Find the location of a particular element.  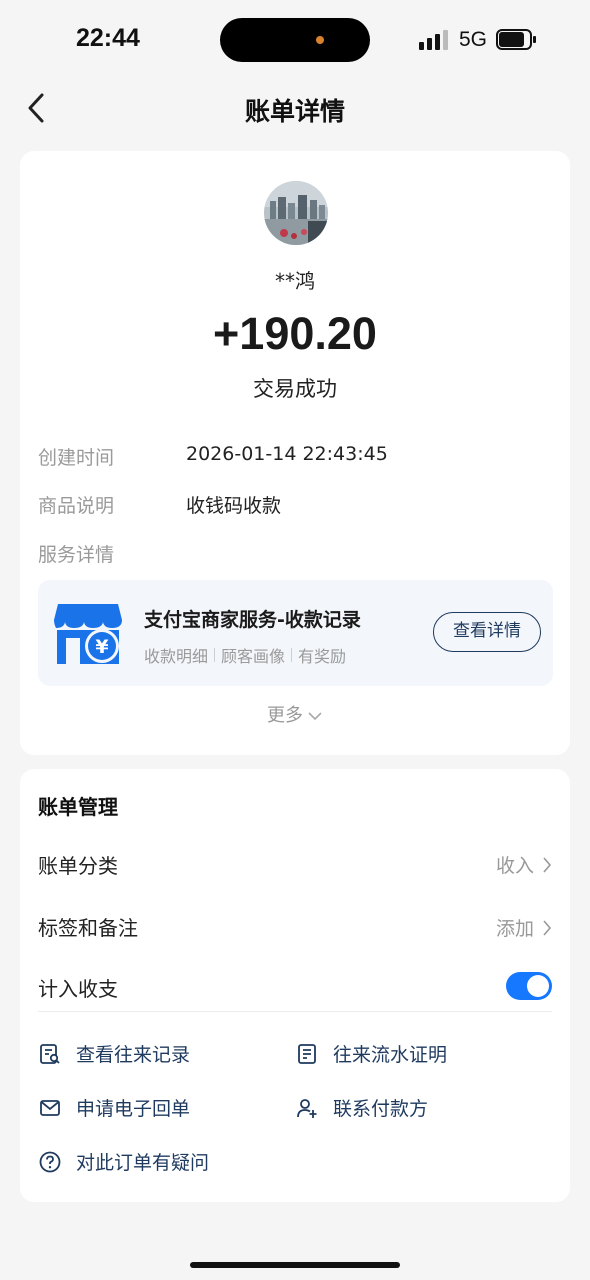

tags-notes-value: 添加 is located at coordinates (524, 927).